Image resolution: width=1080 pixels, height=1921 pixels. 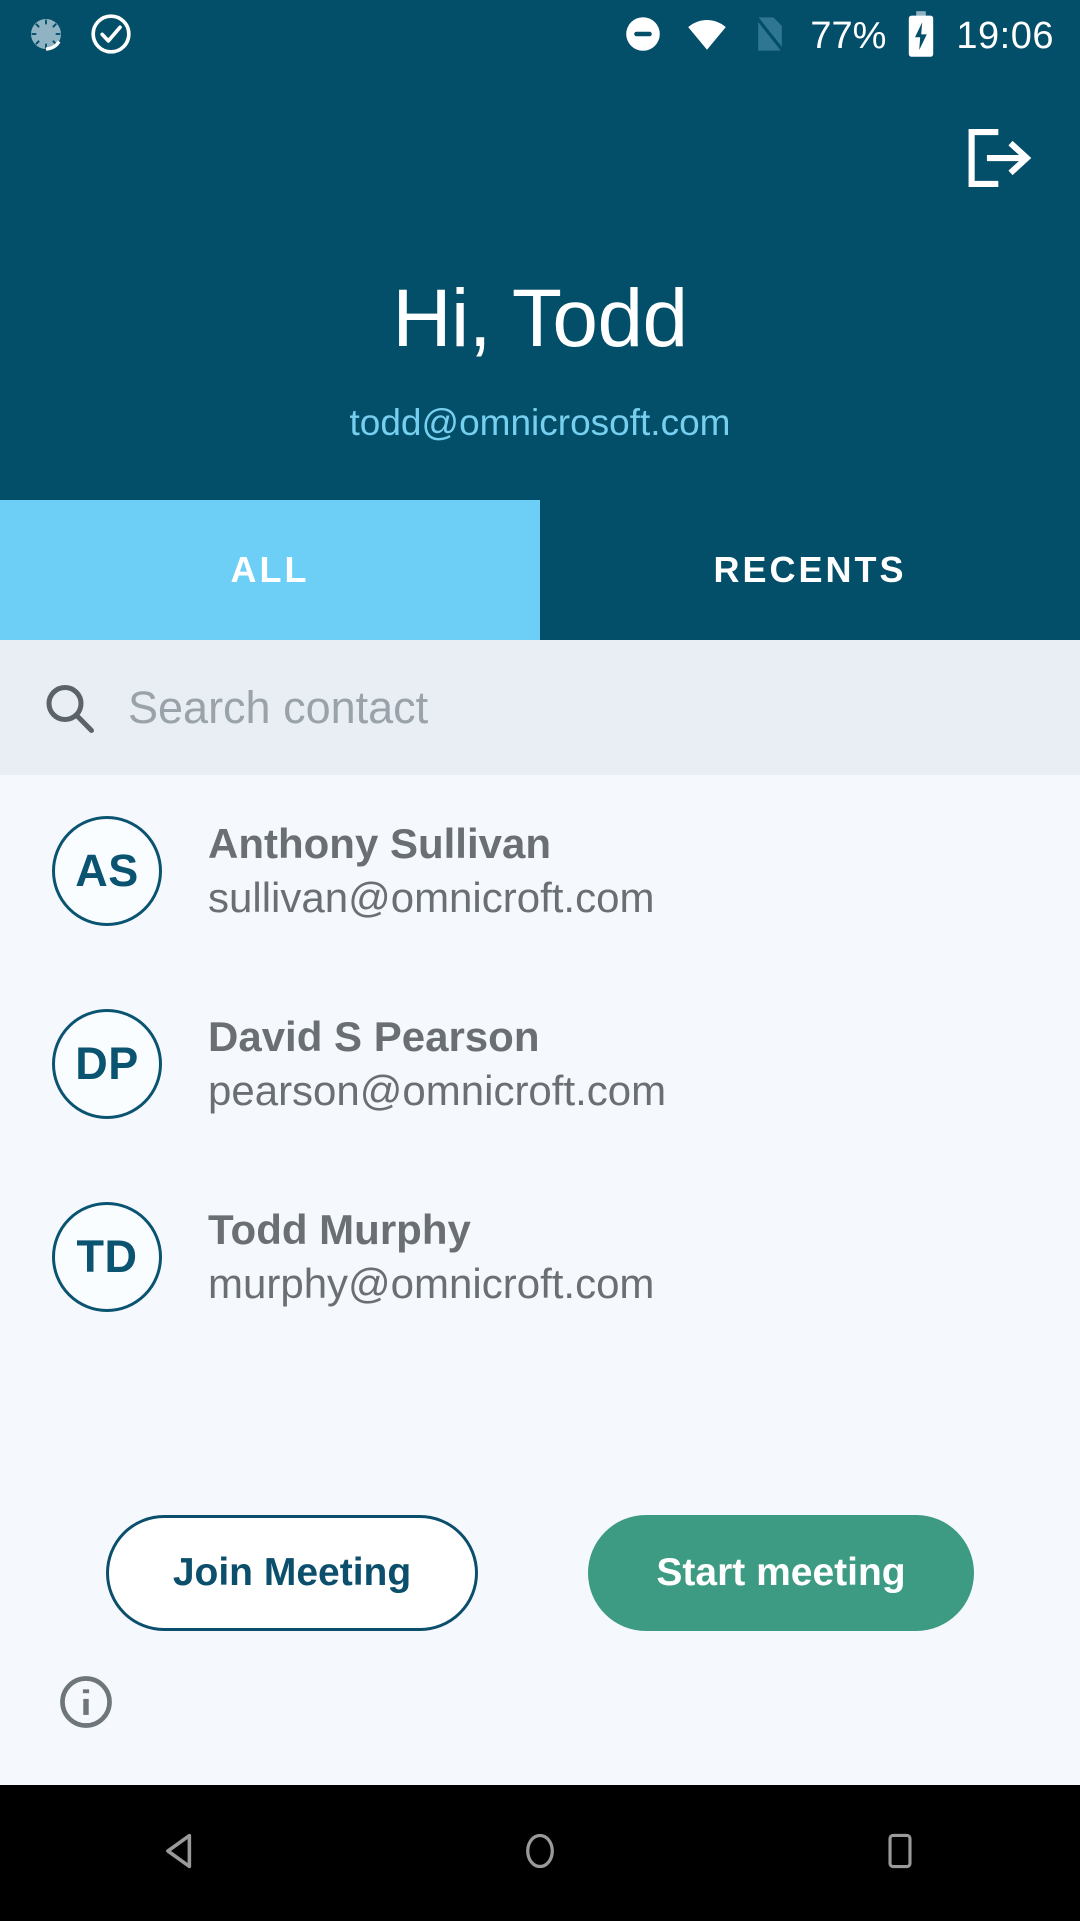 What do you see at coordinates (848, 35) in the screenshot?
I see `battery-percent-label: 77%` at bounding box center [848, 35].